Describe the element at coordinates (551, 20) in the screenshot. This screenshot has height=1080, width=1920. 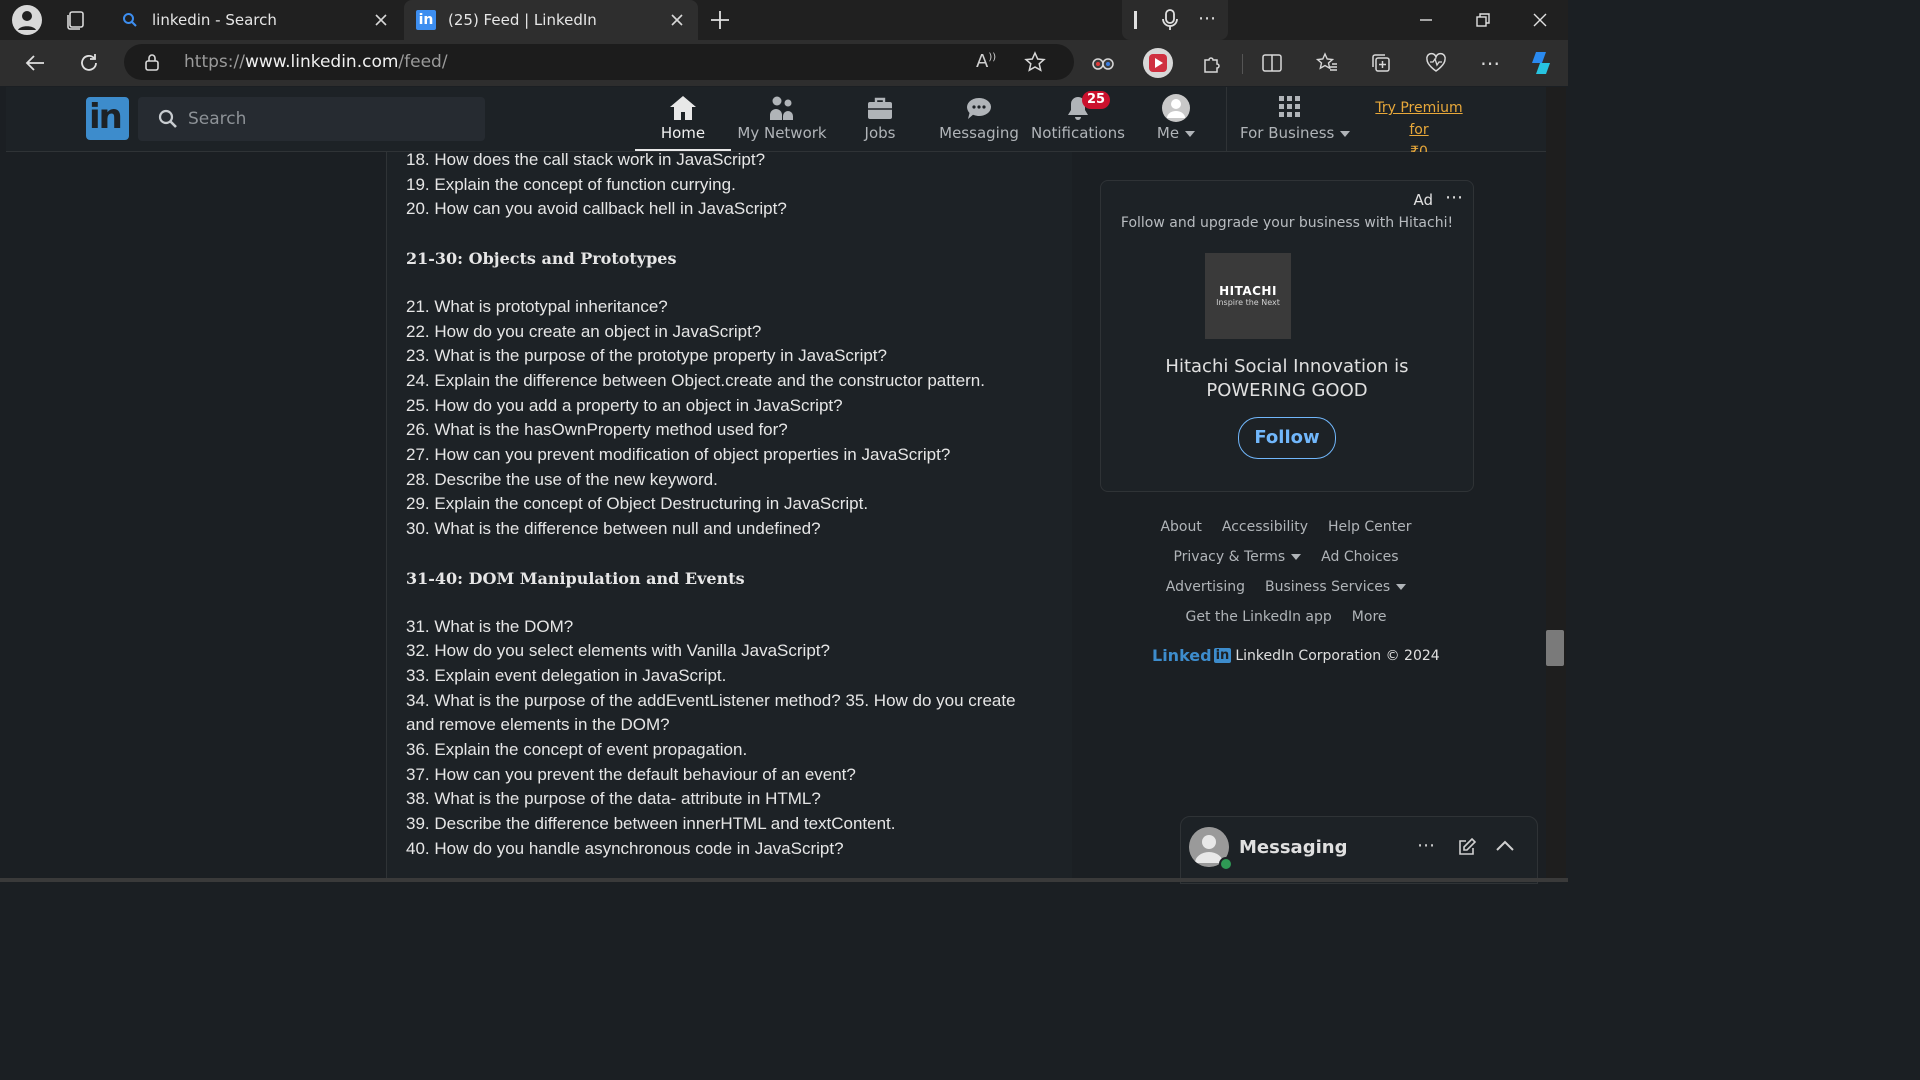
I see `tab-linkedin-feed: in (25) Feed | LinkedIn` at that location.